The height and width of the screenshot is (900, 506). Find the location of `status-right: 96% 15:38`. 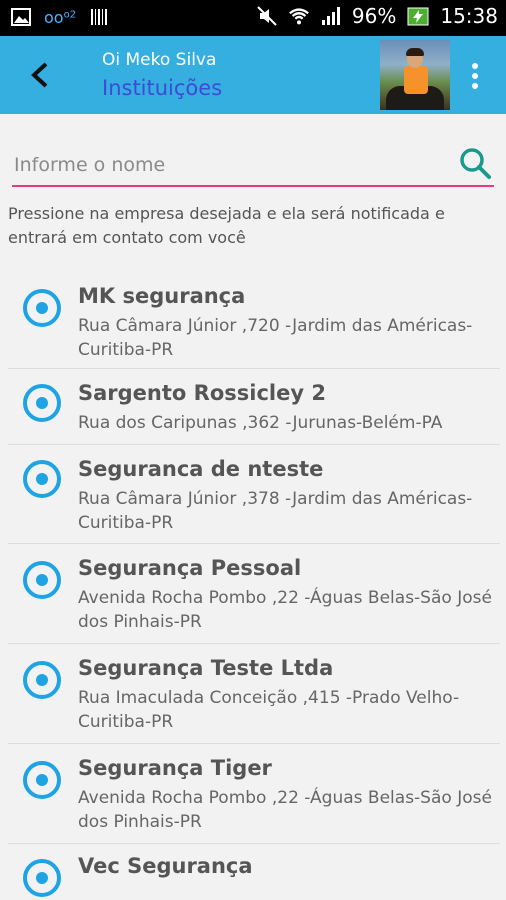

status-right: 96% 15:38 is located at coordinates (377, 16).